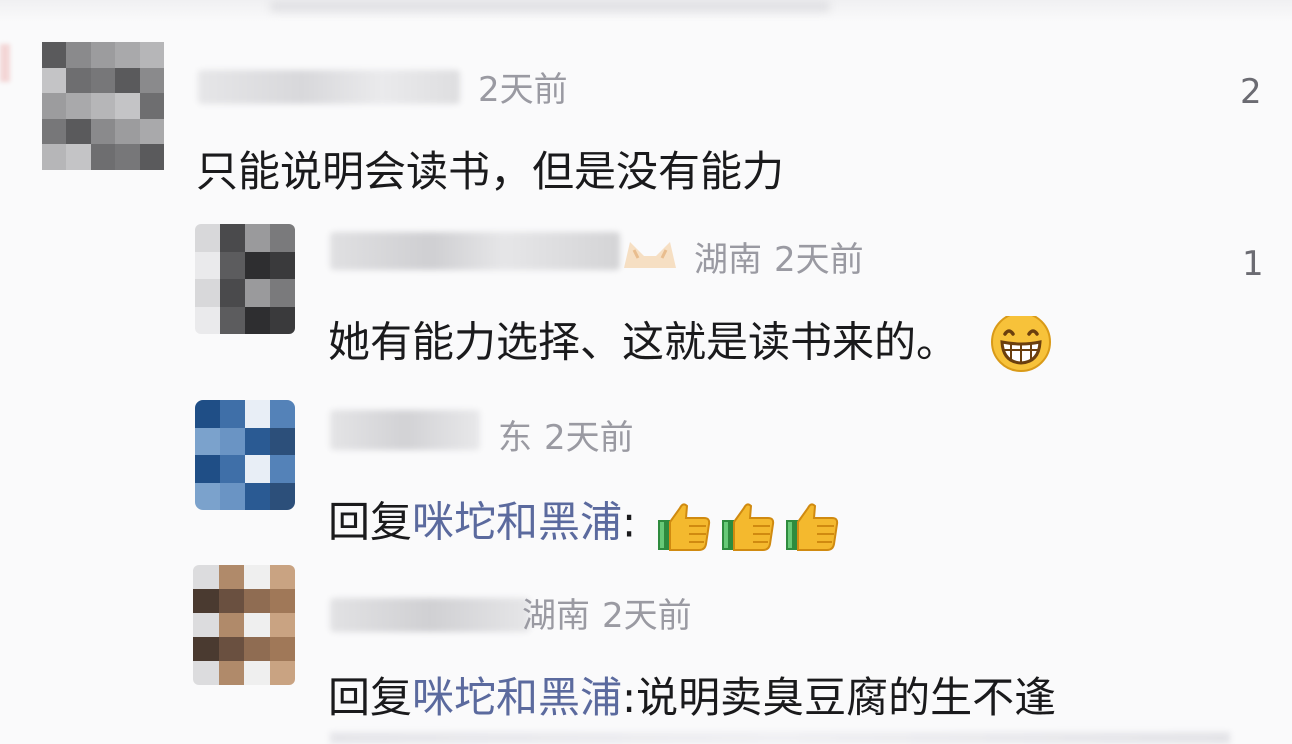 This screenshot has width=1292, height=744. What do you see at coordinates (1021, 344) in the screenshot?
I see `grinning-face-icon` at bounding box center [1021, 344].